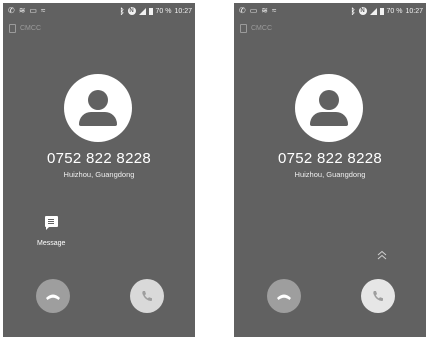  What do you see at coordinates (382, 255) in the screenshot?
I see `chevron-up-icon` at bounding box center [382, 255].